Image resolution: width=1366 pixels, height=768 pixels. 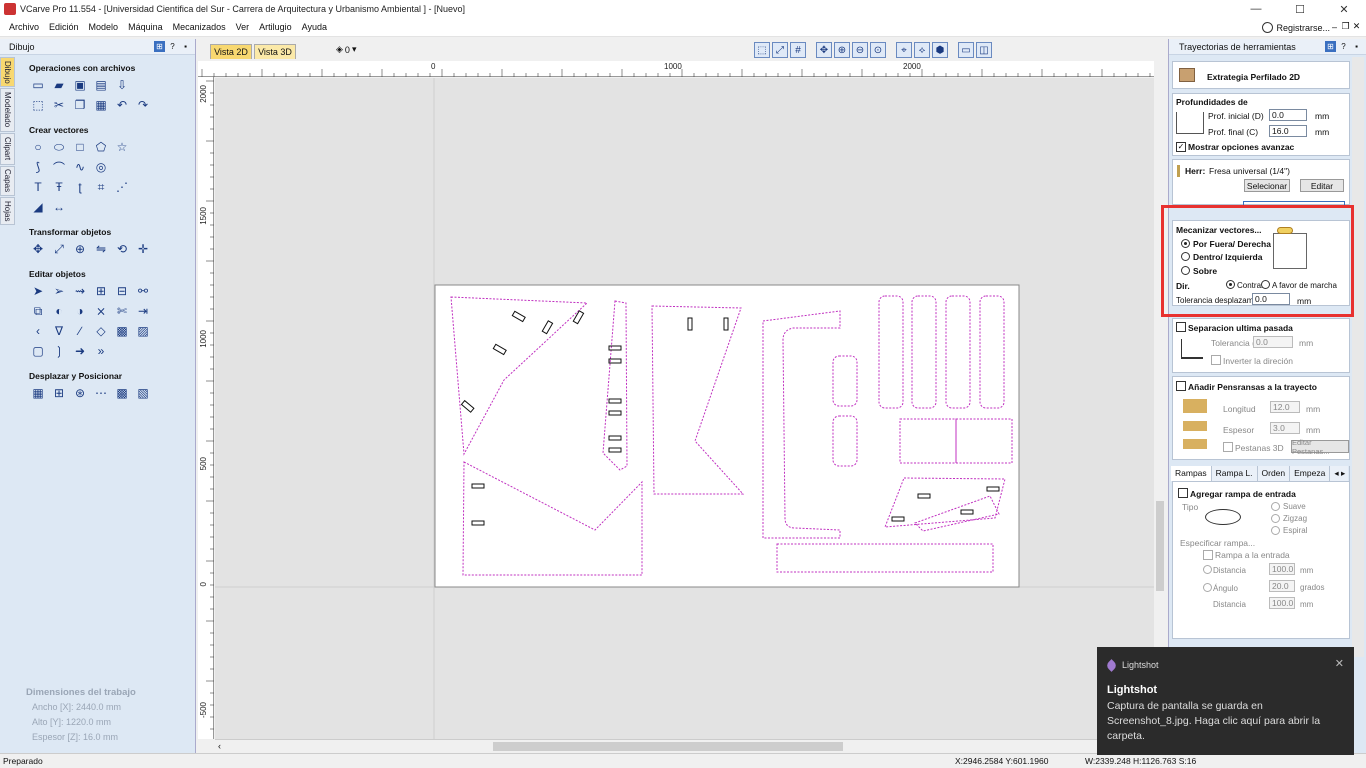 I want to click on tab-2d-view: Vista 2D, so click(x=231, y=51).